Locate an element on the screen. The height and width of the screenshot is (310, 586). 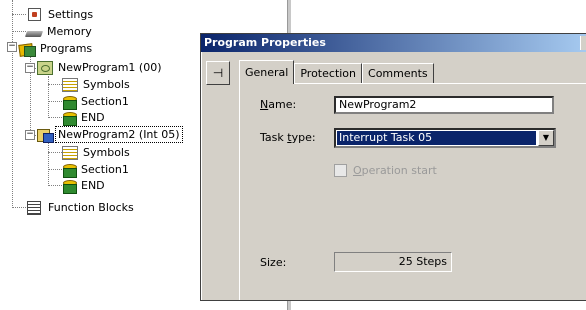
expand-collapse-newprogram2: − is located at coordinates (30, 135).